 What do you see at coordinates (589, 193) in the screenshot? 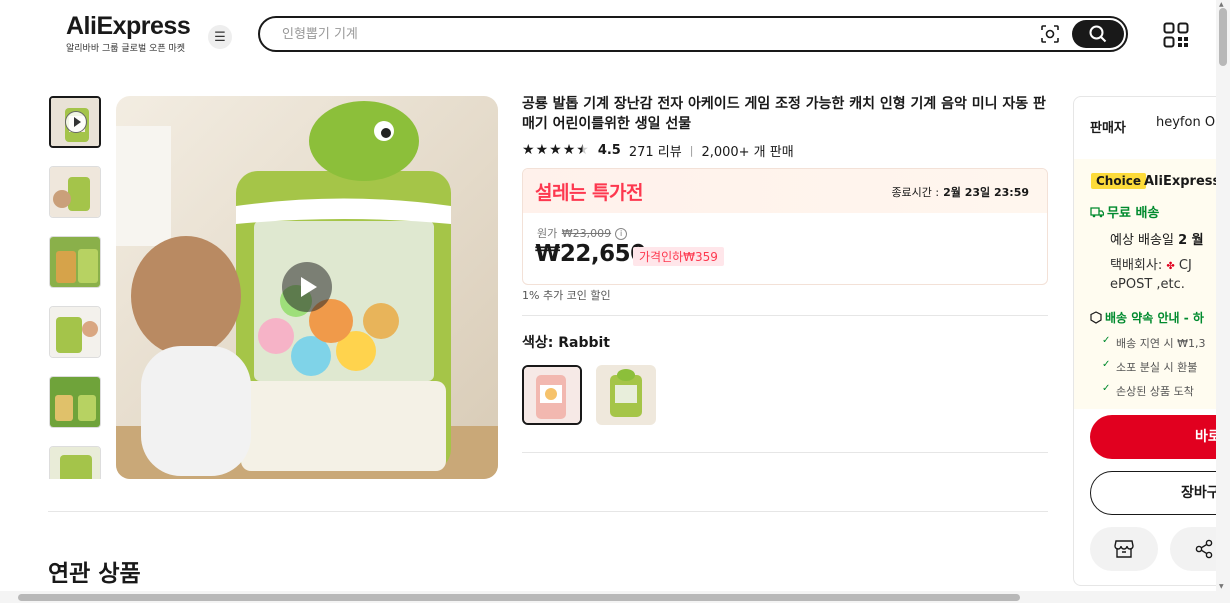
I see `deal-label: 설레는 특가전` at bounding box center [589, 193].